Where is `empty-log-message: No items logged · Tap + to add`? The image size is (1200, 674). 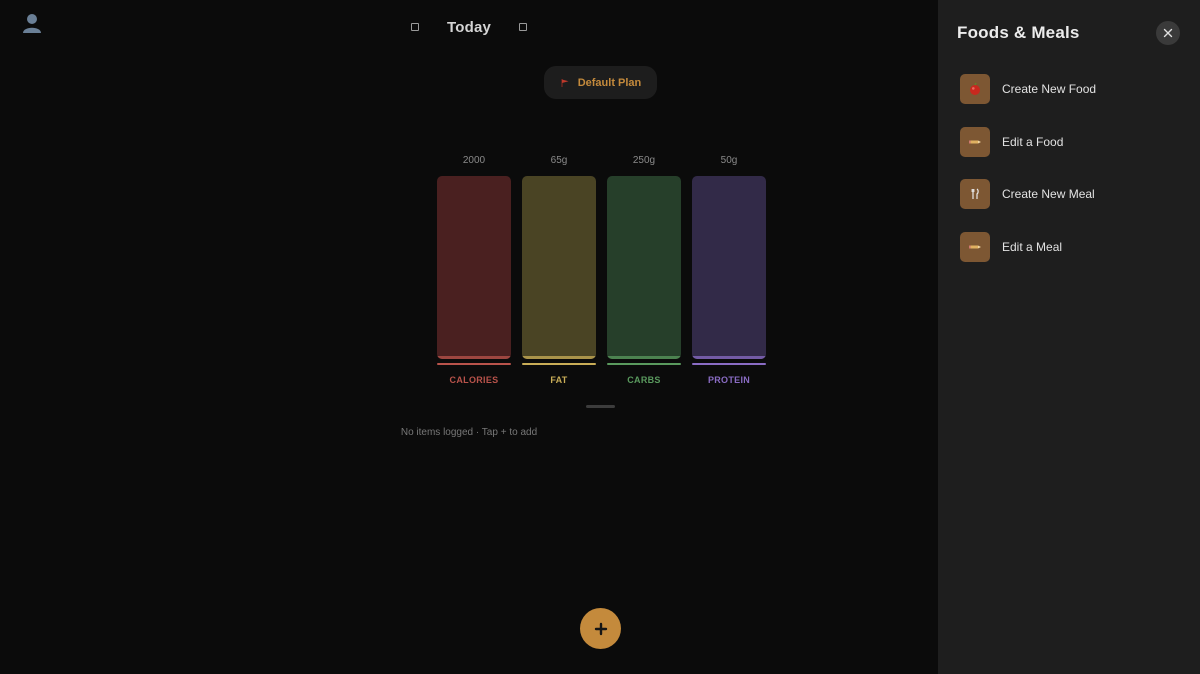 empty-log-message: No items logged · Tap + to add is located at coordinates (469, 432).